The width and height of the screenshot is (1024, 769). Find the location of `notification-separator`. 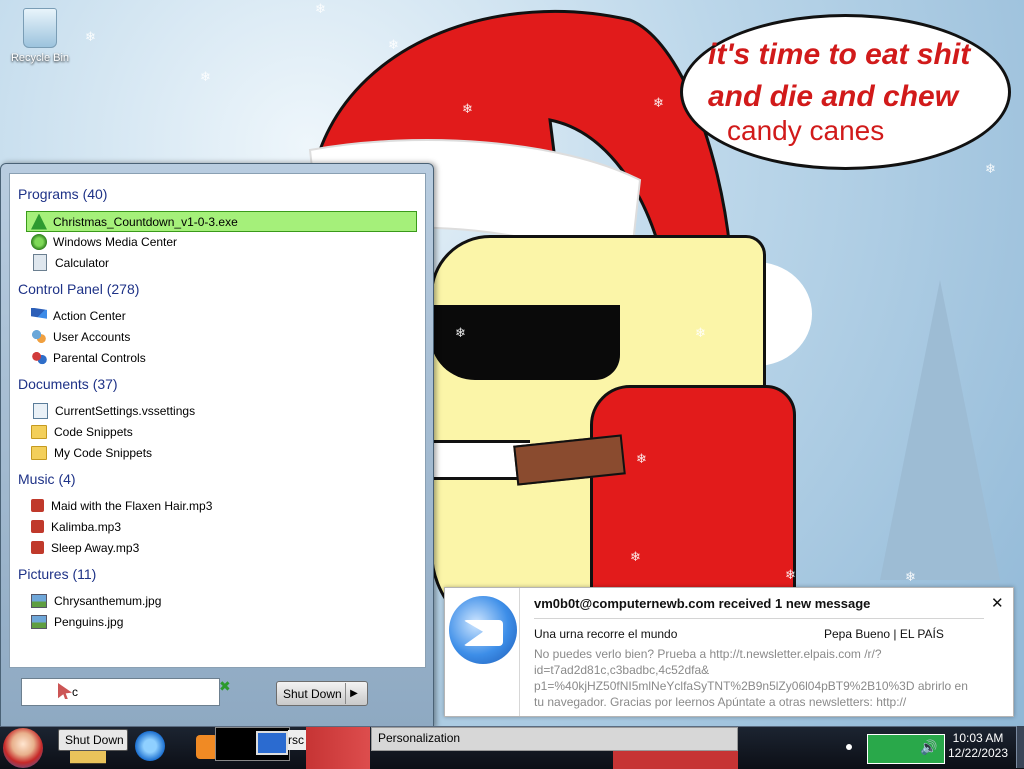

notification-separator is located at coordinates (759, 618).